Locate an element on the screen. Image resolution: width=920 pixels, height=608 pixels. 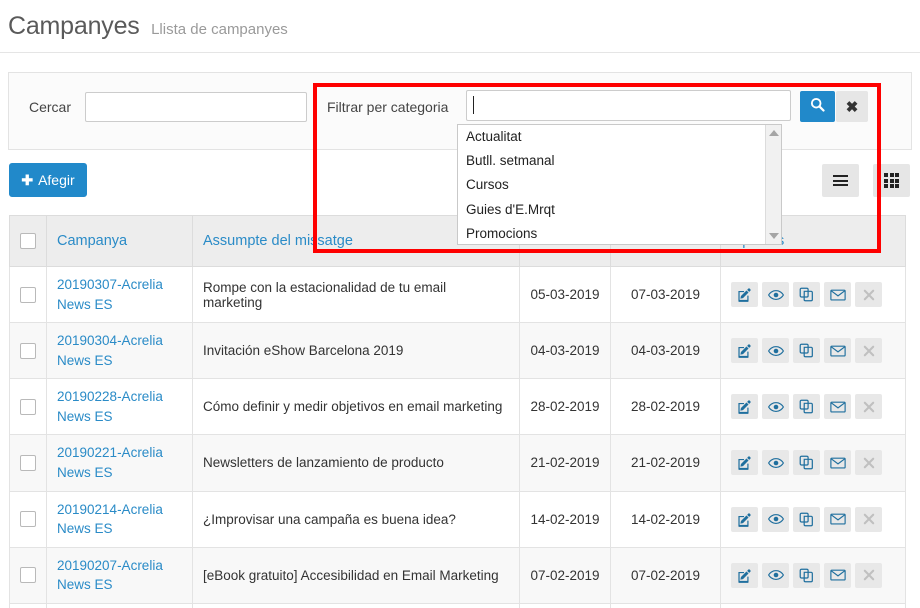
date-value: 14-02-2019 is located at coordinates (665, 519).